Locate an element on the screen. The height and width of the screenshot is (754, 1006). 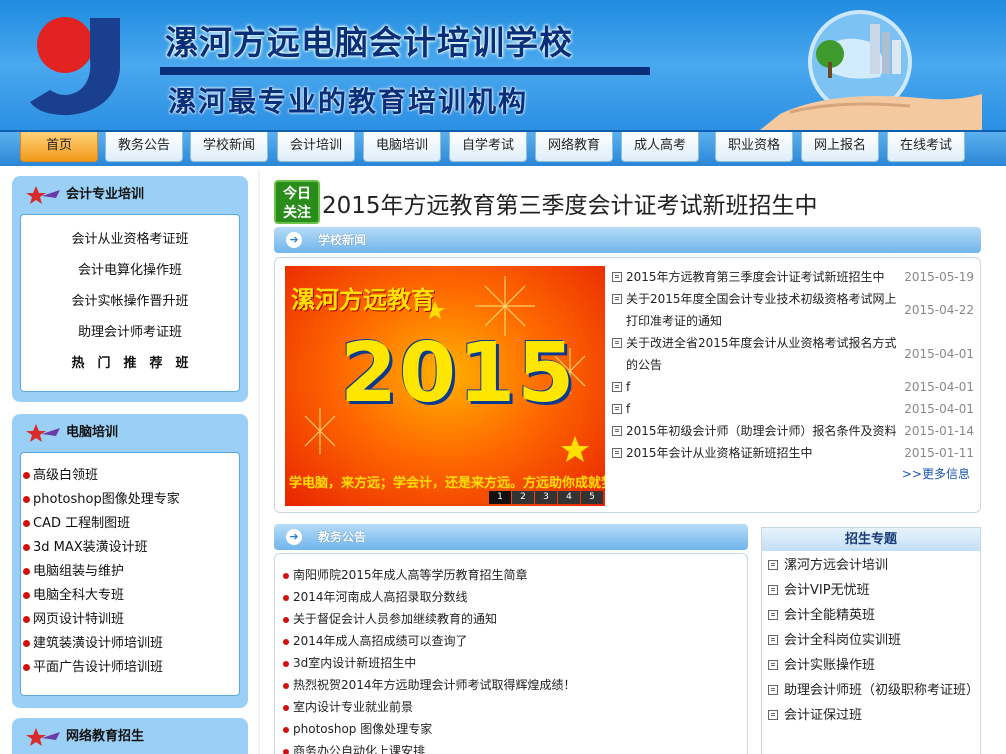
slide-pager: 1 2 3 4 5 is located at coordinates (545, 497).